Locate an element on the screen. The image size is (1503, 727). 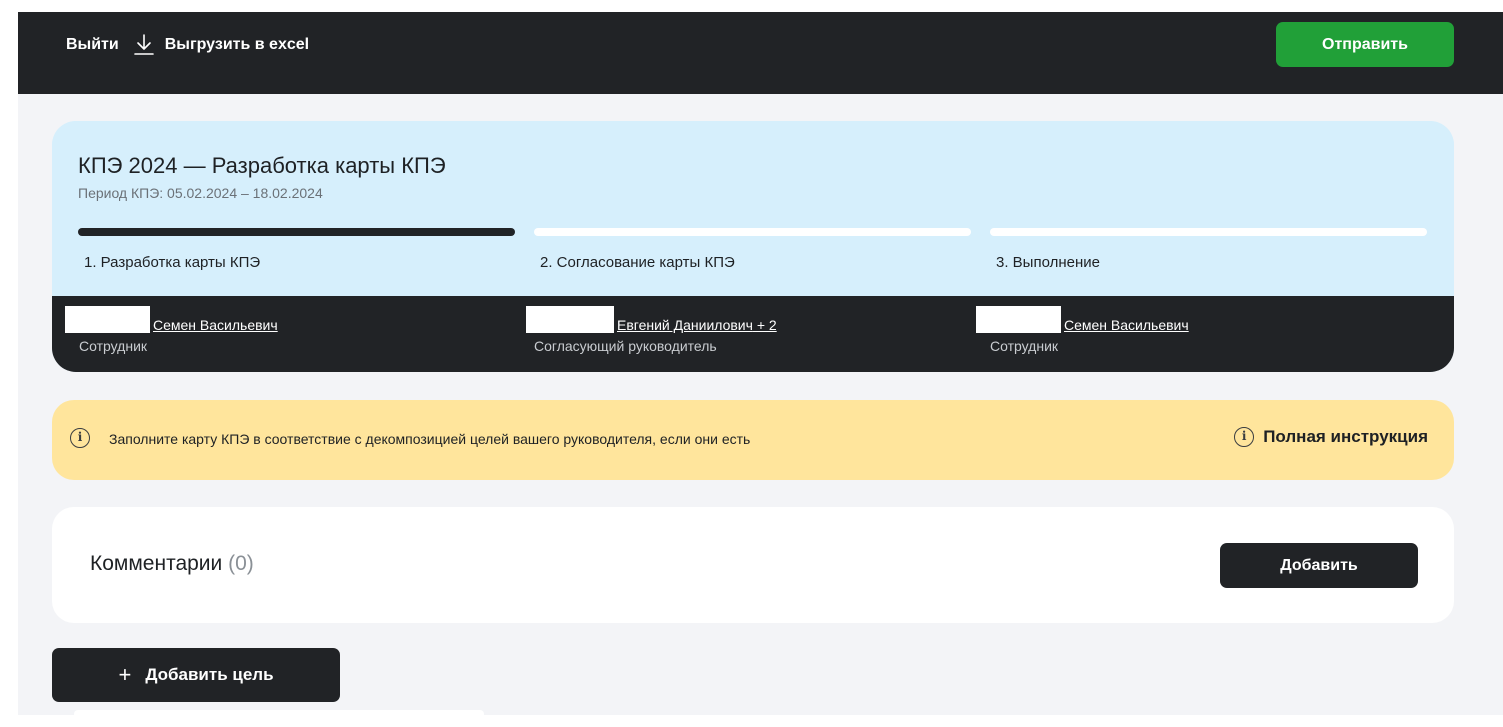
next-card-edge is located at coordinates (279, 712).